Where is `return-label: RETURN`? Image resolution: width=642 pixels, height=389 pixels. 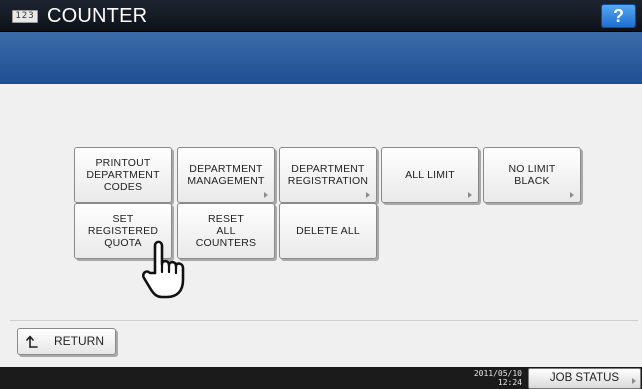 return-label: RETURN is located at coordinates (79, 341).